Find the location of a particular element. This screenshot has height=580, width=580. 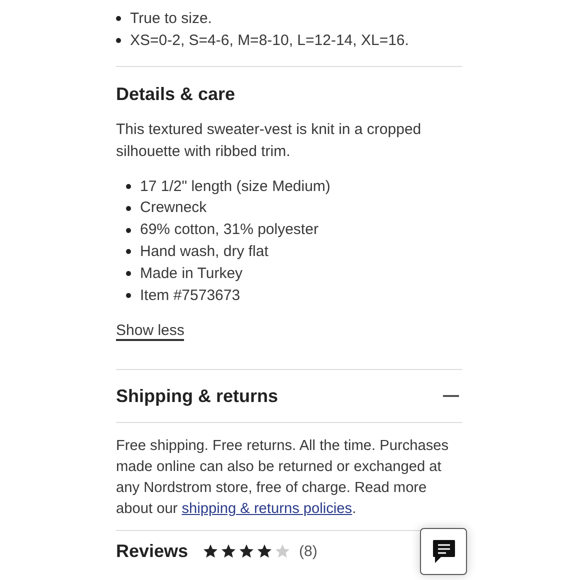

shipping-text: Free shipping. Free returns. All the time. Purchases made online can also be returned or exchanged at any Nordstrom store, free of charge. Read more about our shipping & returns policies. is located at coordinates (283, 478).